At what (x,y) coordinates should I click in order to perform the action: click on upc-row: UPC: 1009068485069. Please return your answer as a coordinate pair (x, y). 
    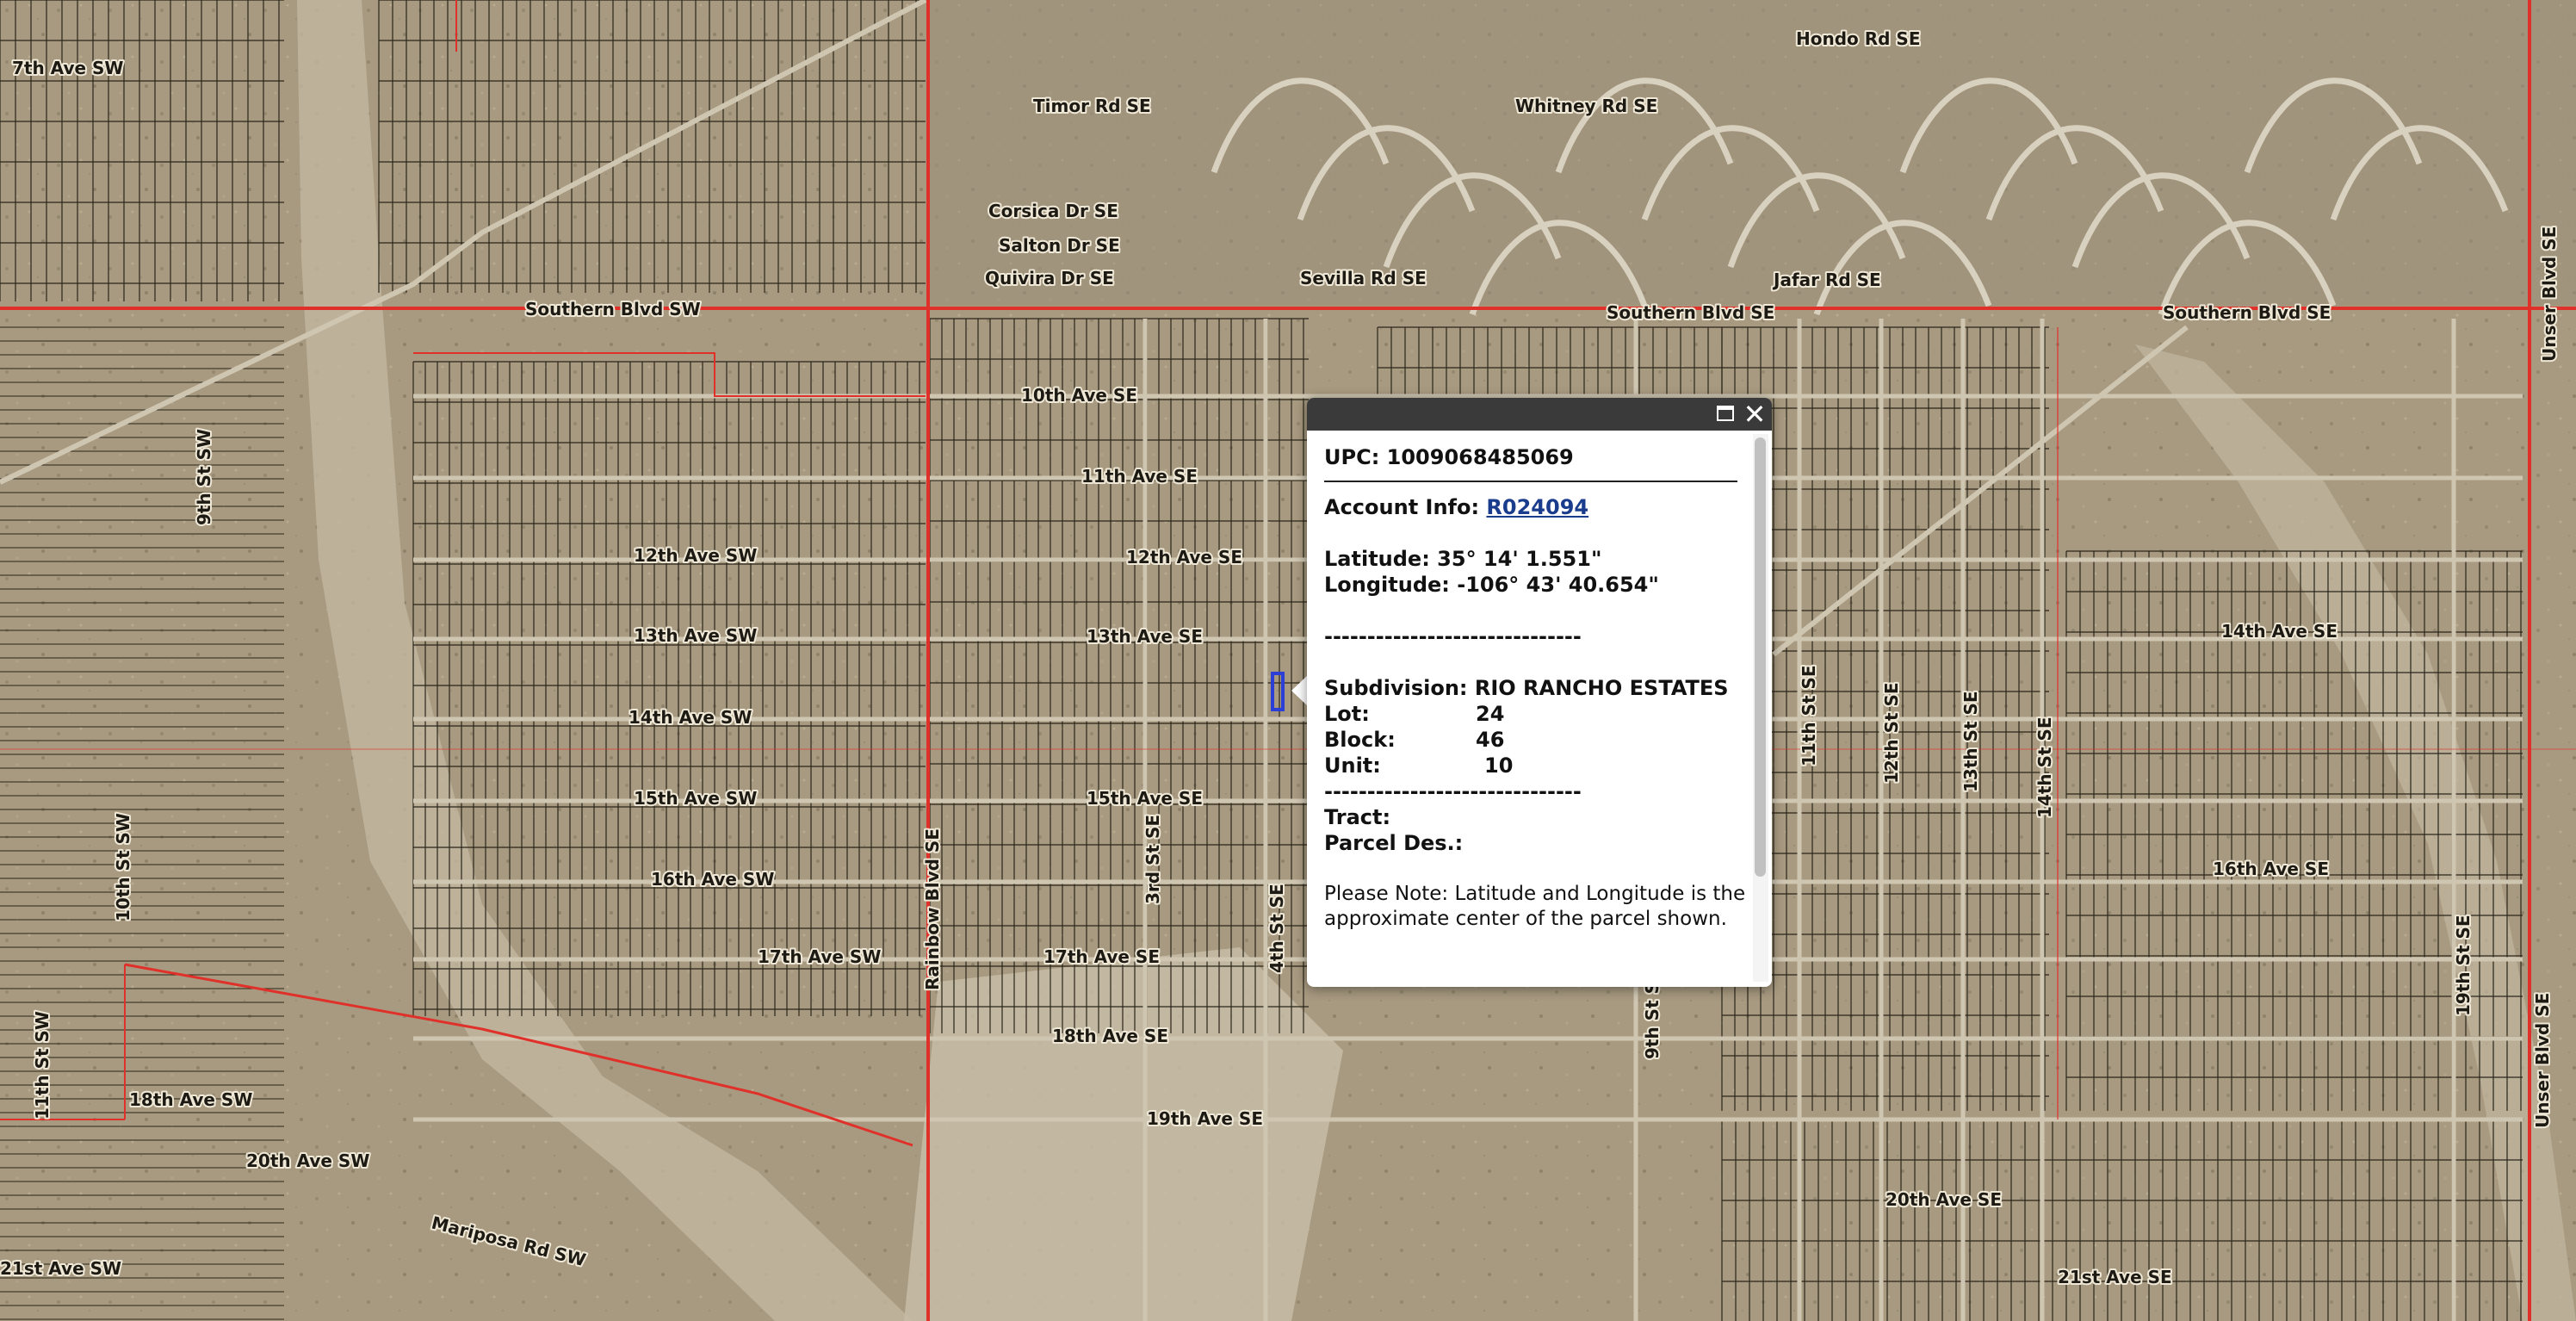
    Looking at the image, I should click on (1535, 457).